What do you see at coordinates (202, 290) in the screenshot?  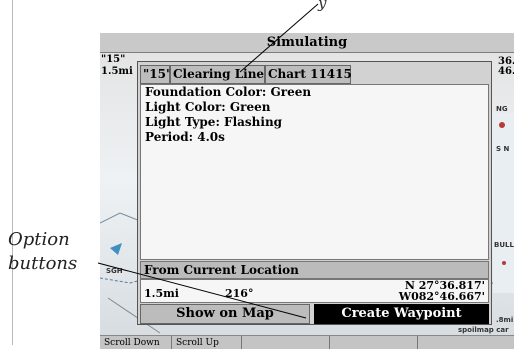 I see `callout-leader-buttons` at bounding box center [202, 290].